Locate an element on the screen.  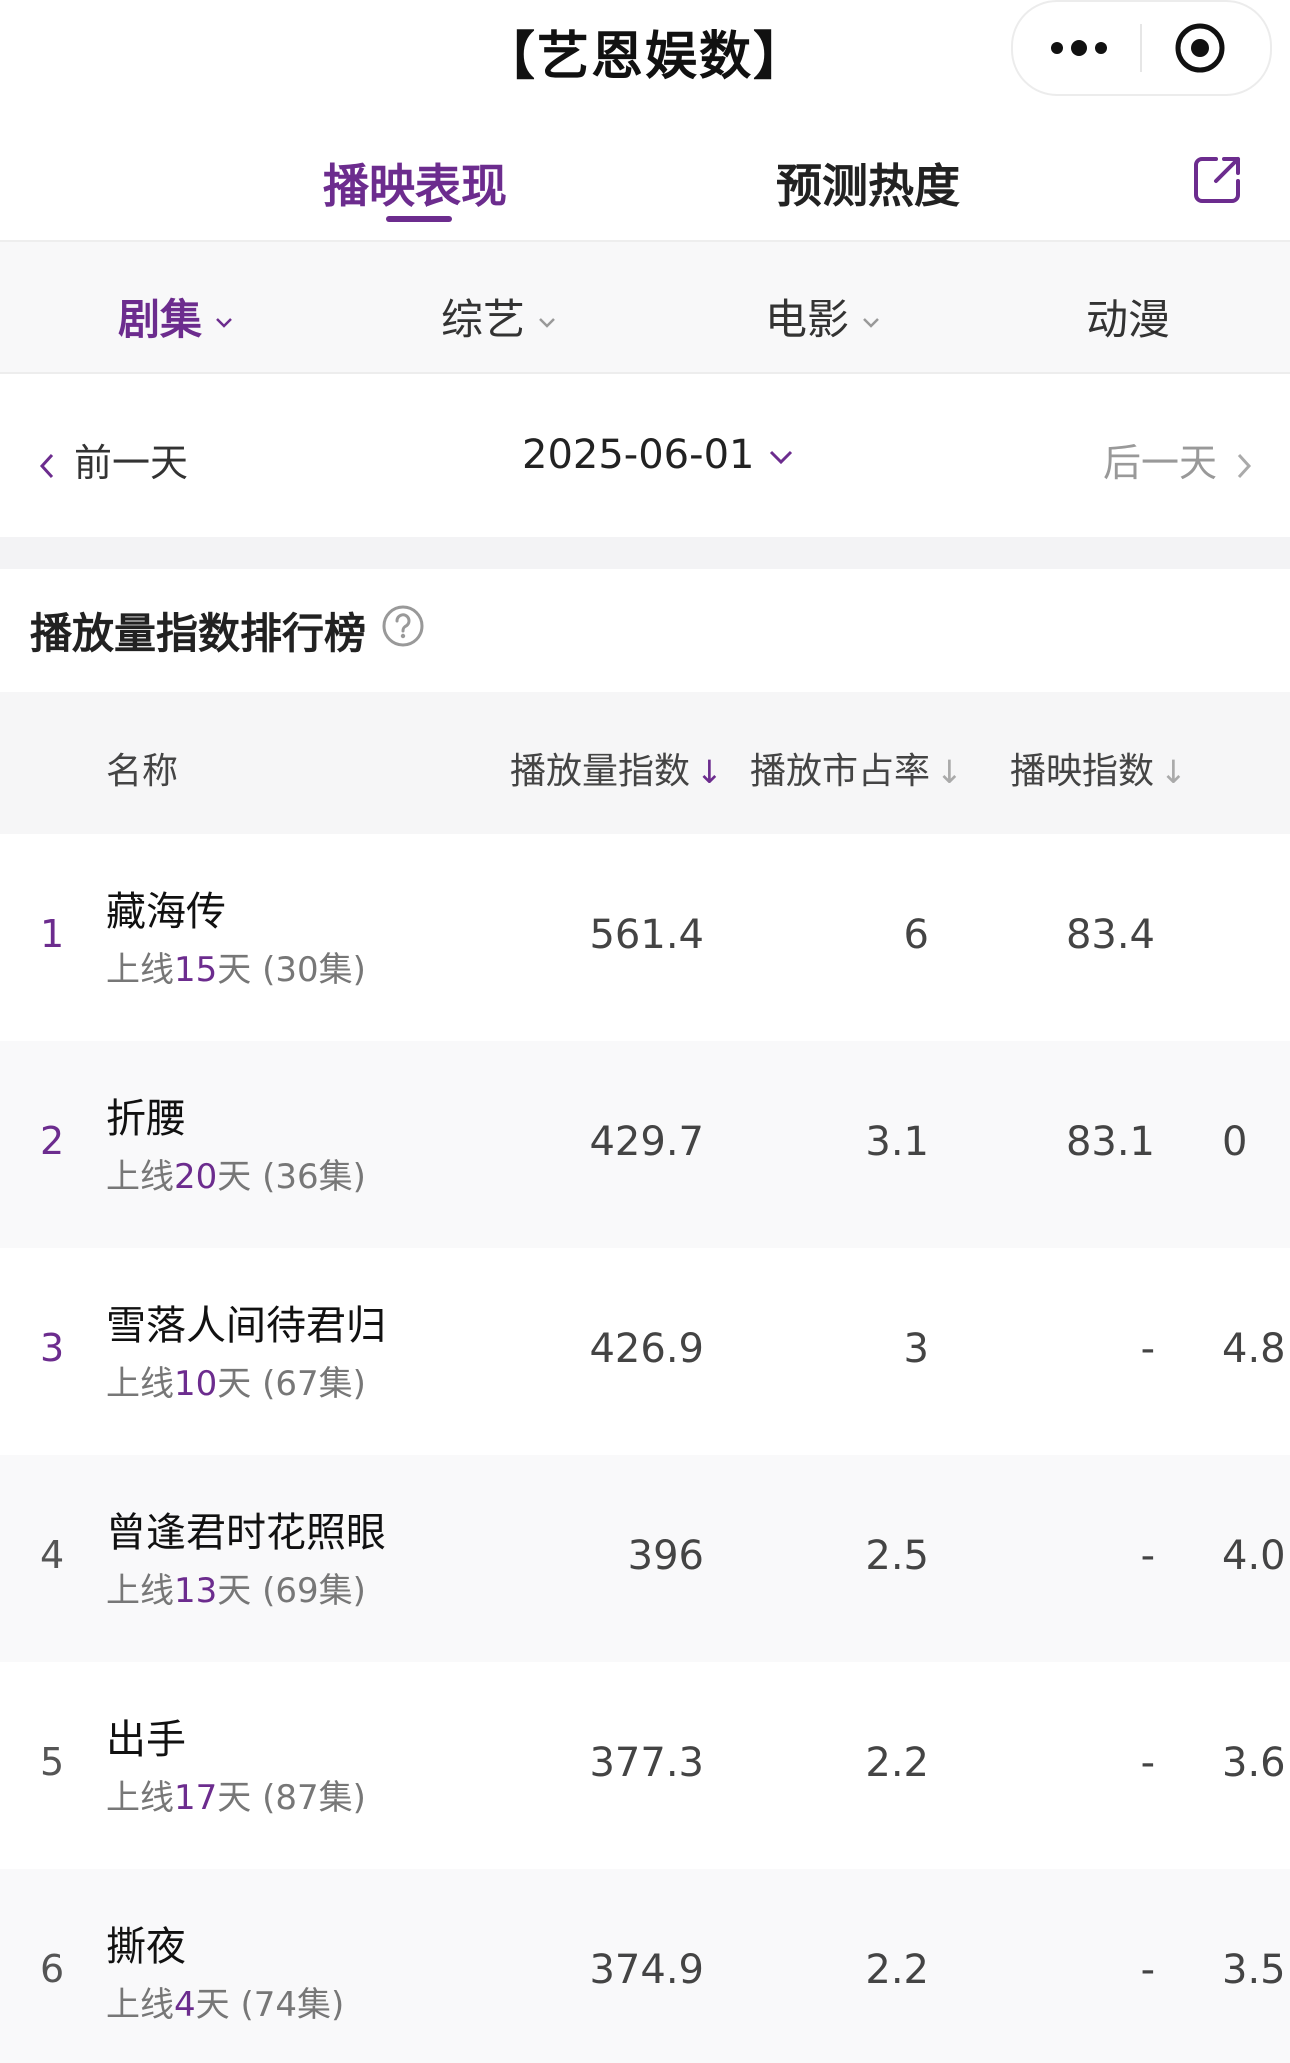
table-row: 4 曾逢君时花照眼 上线13天 (69集) 396 2.5 - 4.0 is located at coordinates (645, 1558).